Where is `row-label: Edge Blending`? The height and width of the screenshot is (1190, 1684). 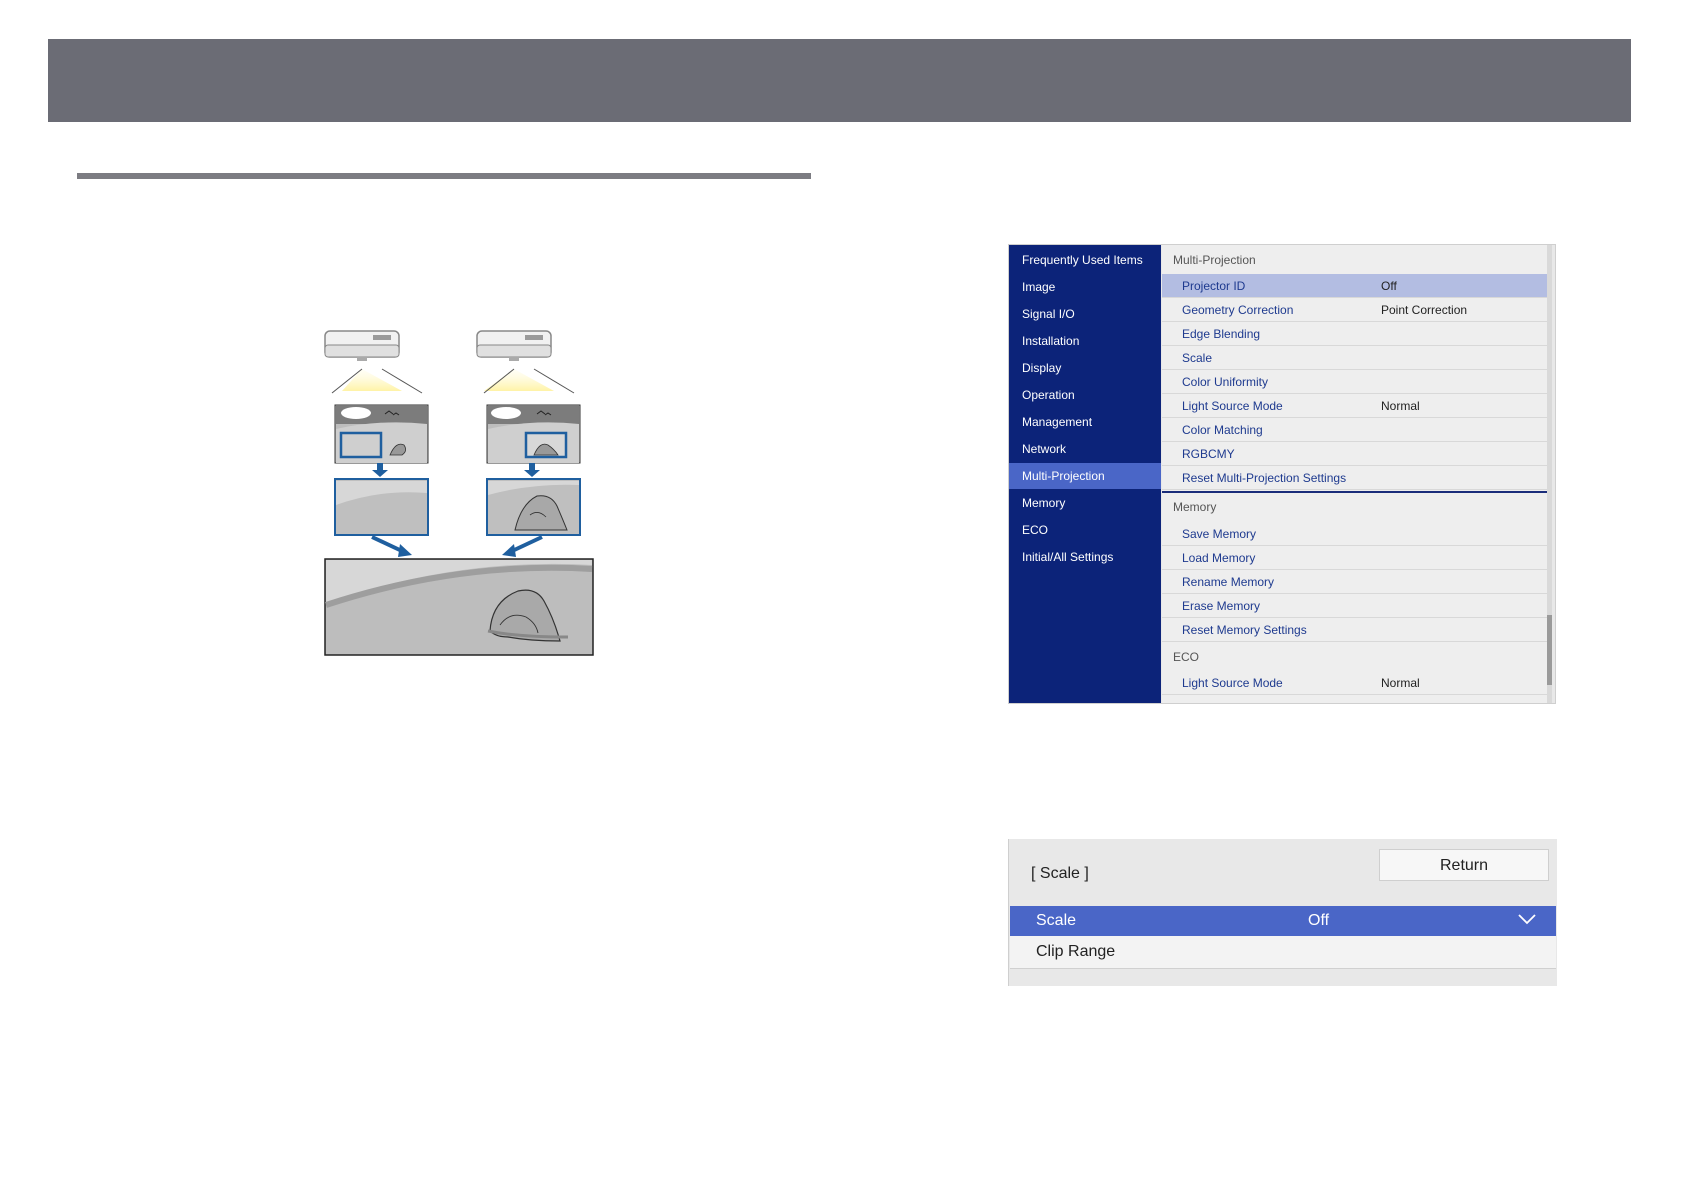
row-label: Edge Blending is located at coordinates (1221, 334).